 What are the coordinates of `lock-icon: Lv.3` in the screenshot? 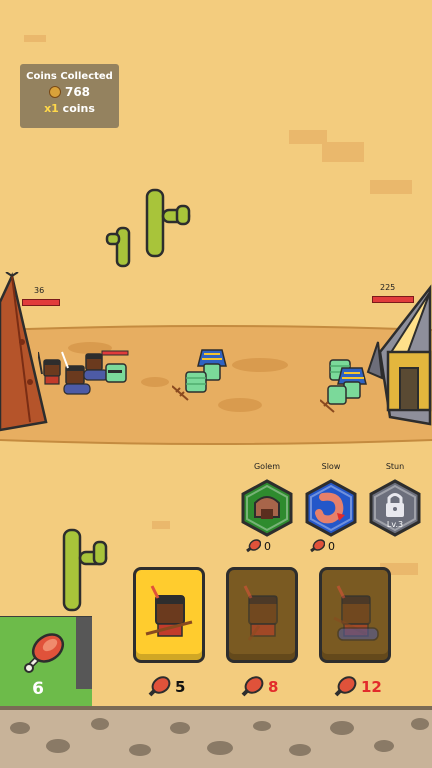 It's located at (395, 508).